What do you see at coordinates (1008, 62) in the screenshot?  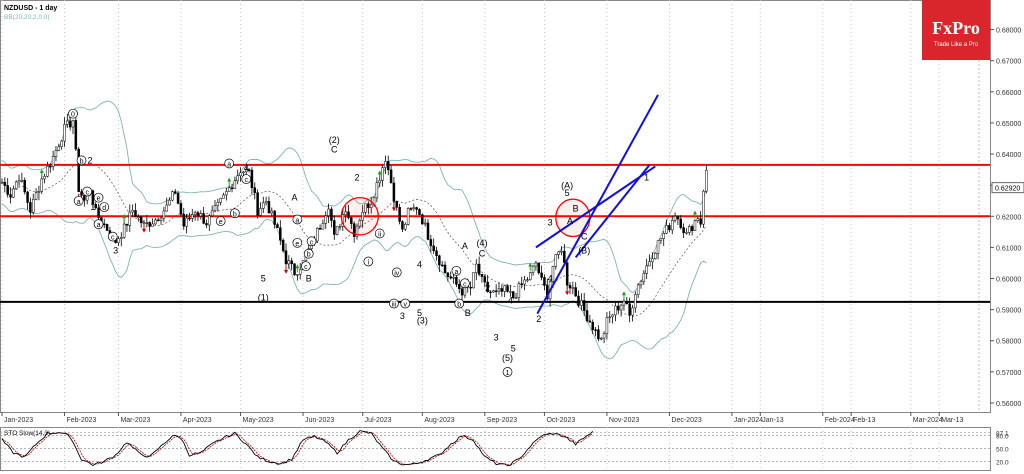 I see `price-tick-label: 0.67000` at bounding box center [1008, 62].